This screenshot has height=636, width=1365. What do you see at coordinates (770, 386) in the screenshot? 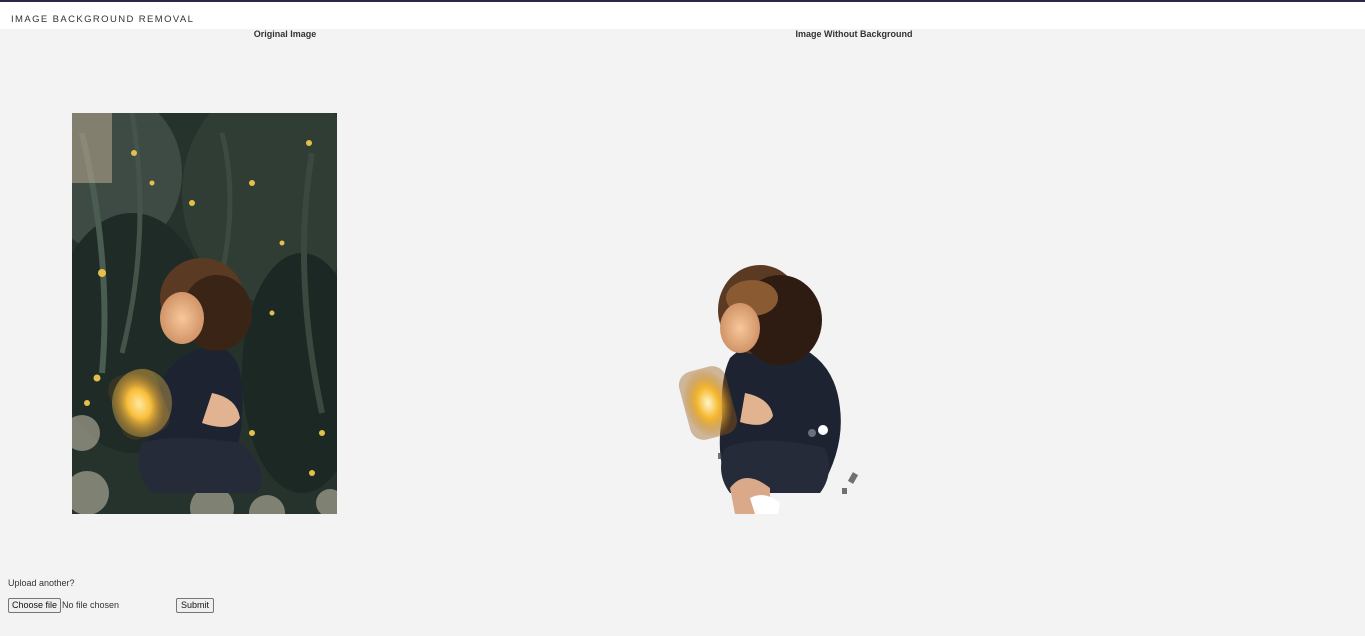
I see `background-removed-image` at bounding box center [770, 386].